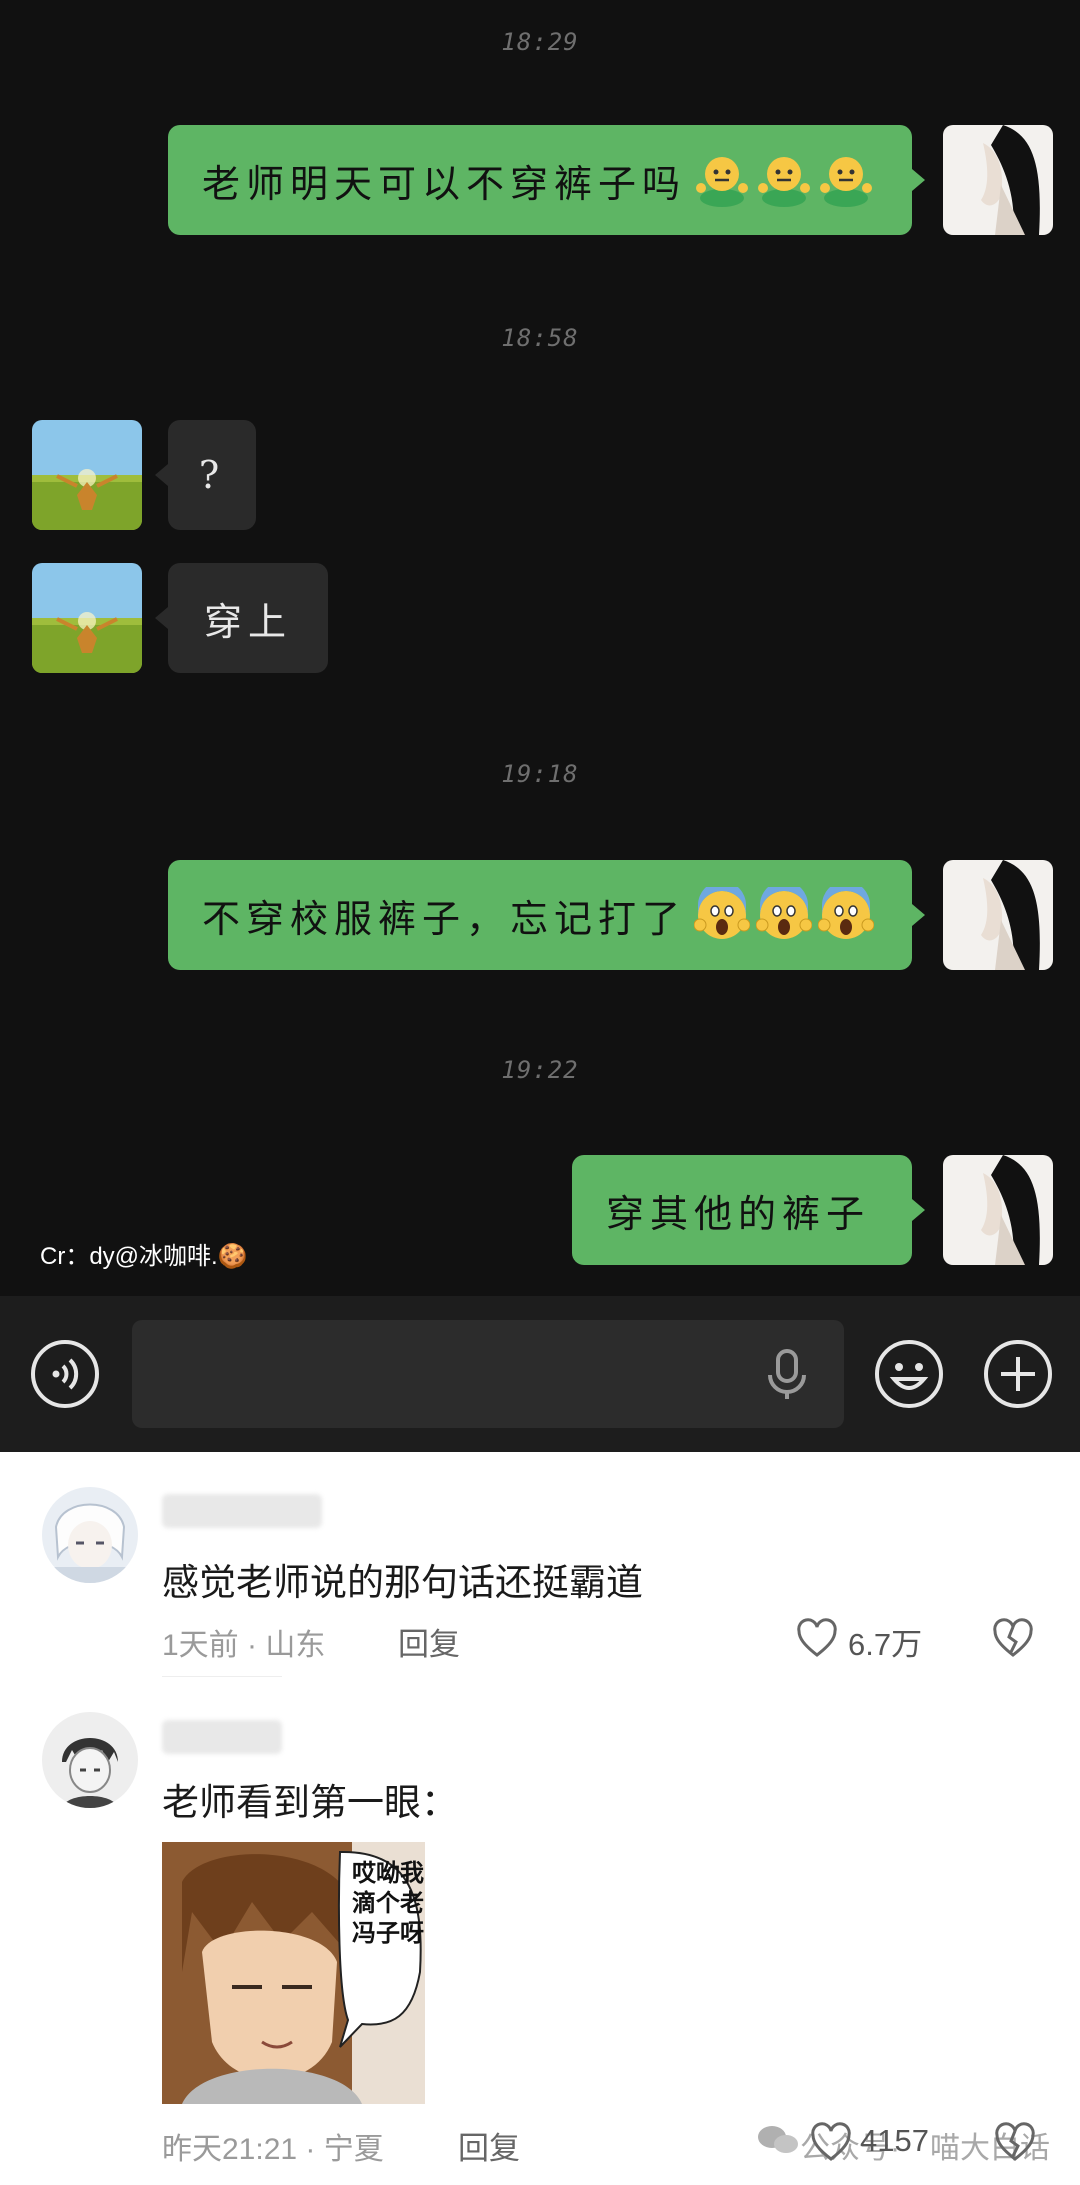 This screenshot has width=1080, height=2185. I want to click on message-bubble-outgoing: 不穿校服裤子，忘记打了, so click(540, 915).